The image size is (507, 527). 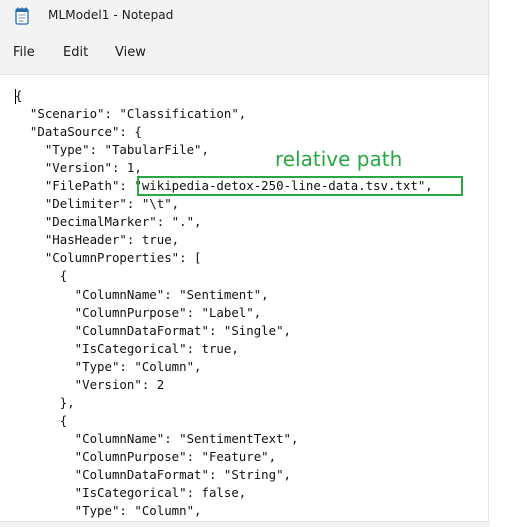 What do you see at coordinates (108, 222) in the screenshot?
I see `code-line: "DecimalMarker": ".",` at bounding box center [108, 222].